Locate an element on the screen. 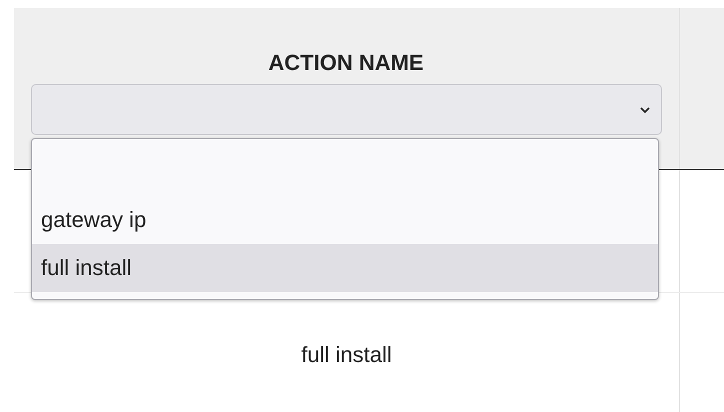 The image size is (724, 412). column-header: ACTION NAME is located at coordinates (346, 63).